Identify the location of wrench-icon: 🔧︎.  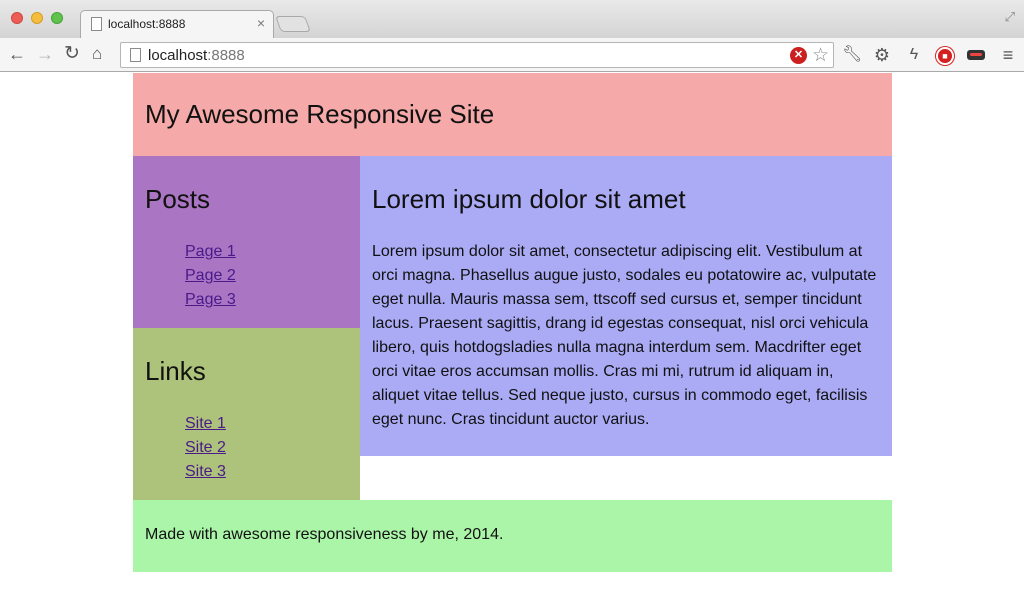
(852, 55).